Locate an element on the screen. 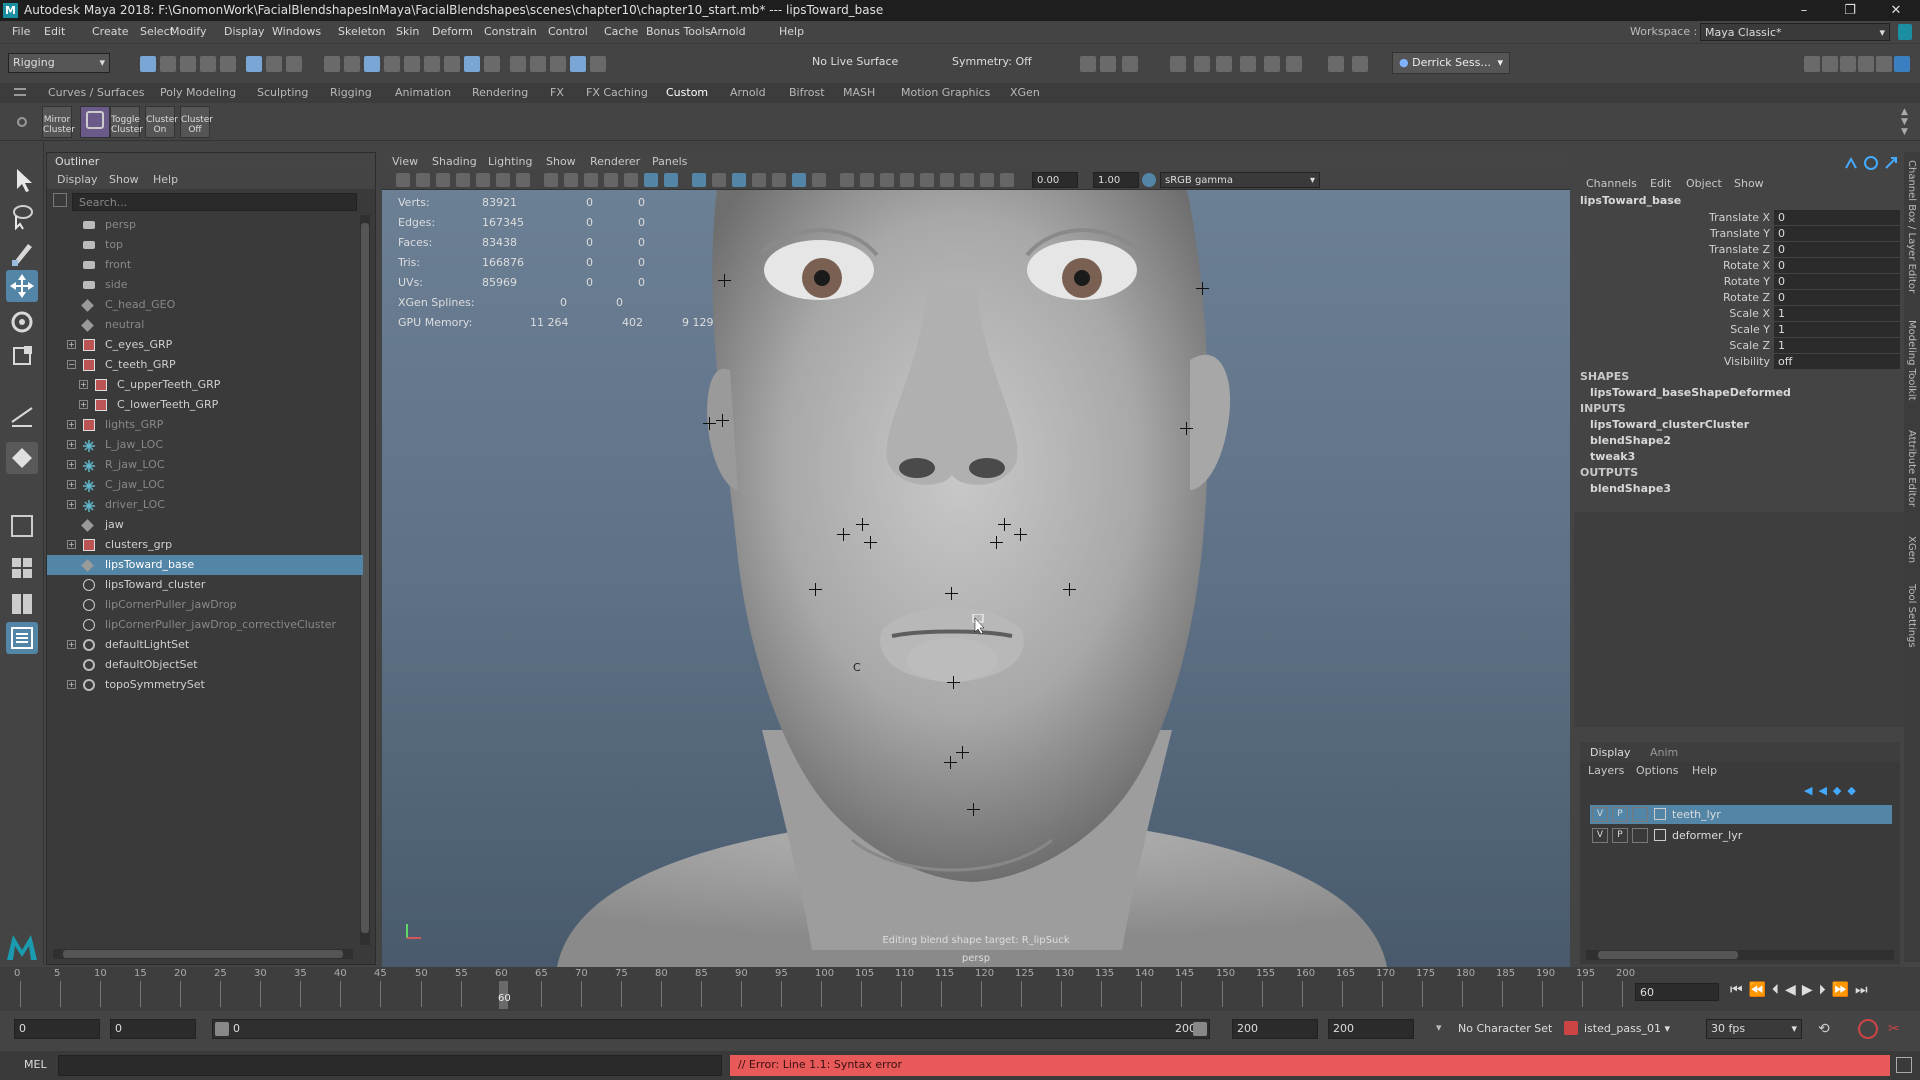 This screenshot has width=1920, height=1080. redo-icon is located at coordinates (228, 64).